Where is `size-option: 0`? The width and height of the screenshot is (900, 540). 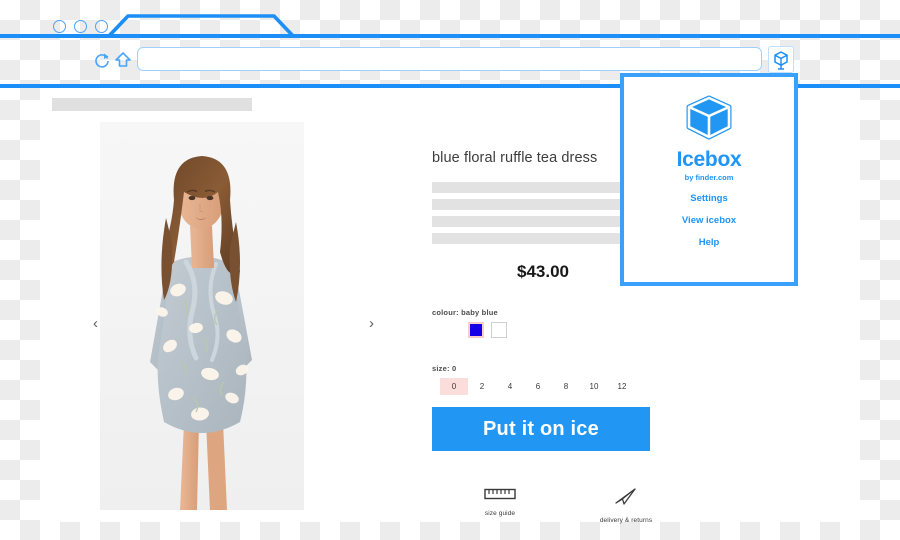 size-option: 0 is located at coordinates (454, 386).